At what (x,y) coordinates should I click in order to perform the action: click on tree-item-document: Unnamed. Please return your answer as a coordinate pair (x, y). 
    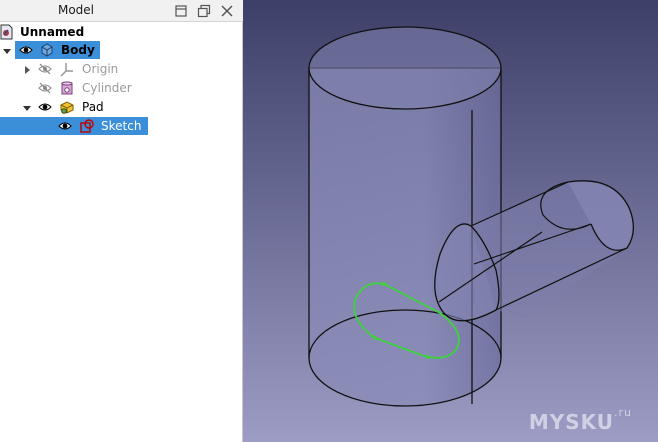
    Looking at the image, I should click on (121, 32).